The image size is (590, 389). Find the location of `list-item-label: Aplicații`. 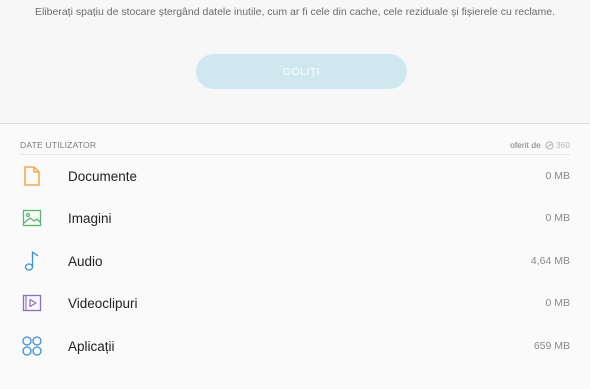

list-item-label: Aplicații is located at coordinates (91, 346).